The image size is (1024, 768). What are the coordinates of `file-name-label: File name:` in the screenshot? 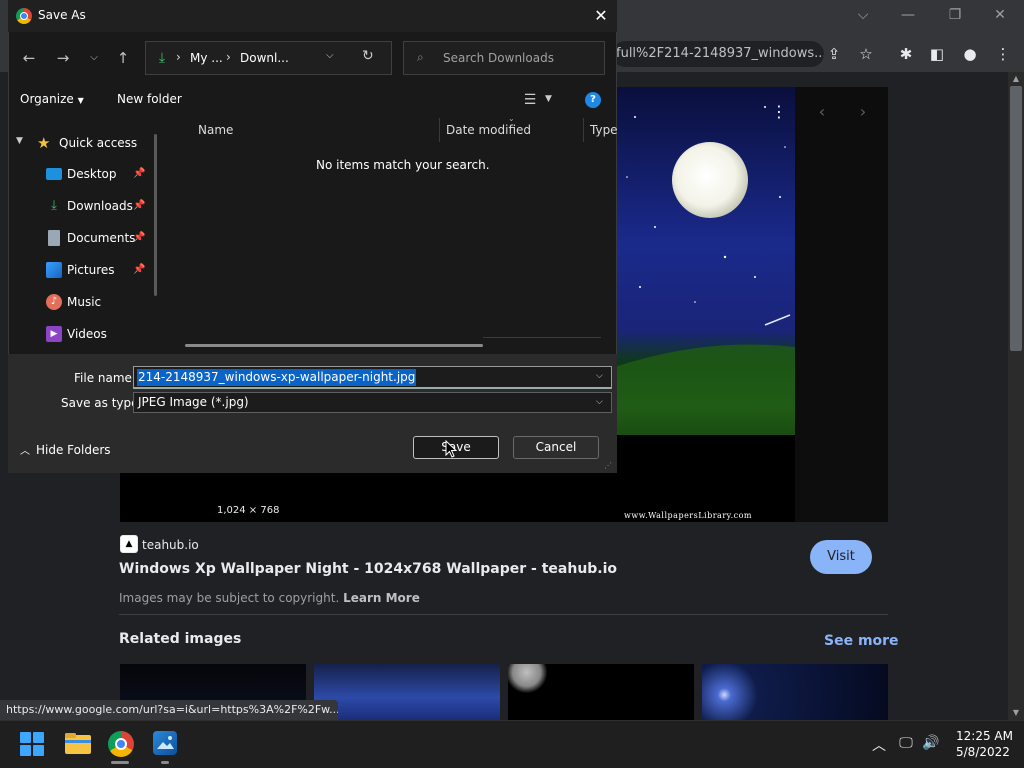 It's located at (105, 378).